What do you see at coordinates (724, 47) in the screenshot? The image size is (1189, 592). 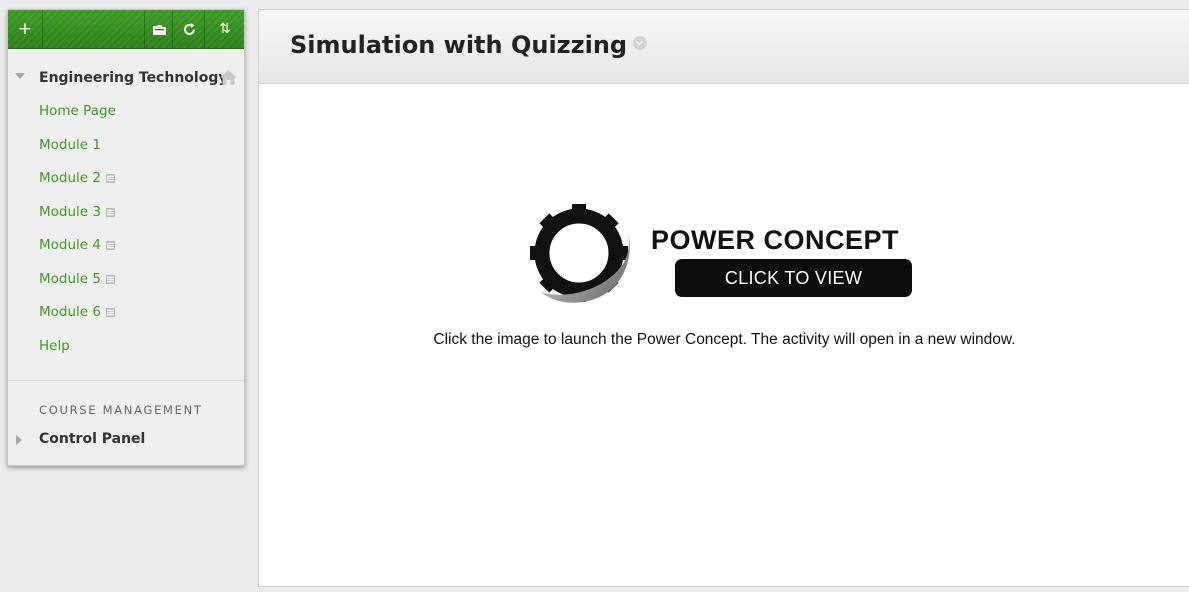 I see `content-header: Simulation with Quizzing` at bounding box center [724, 47].